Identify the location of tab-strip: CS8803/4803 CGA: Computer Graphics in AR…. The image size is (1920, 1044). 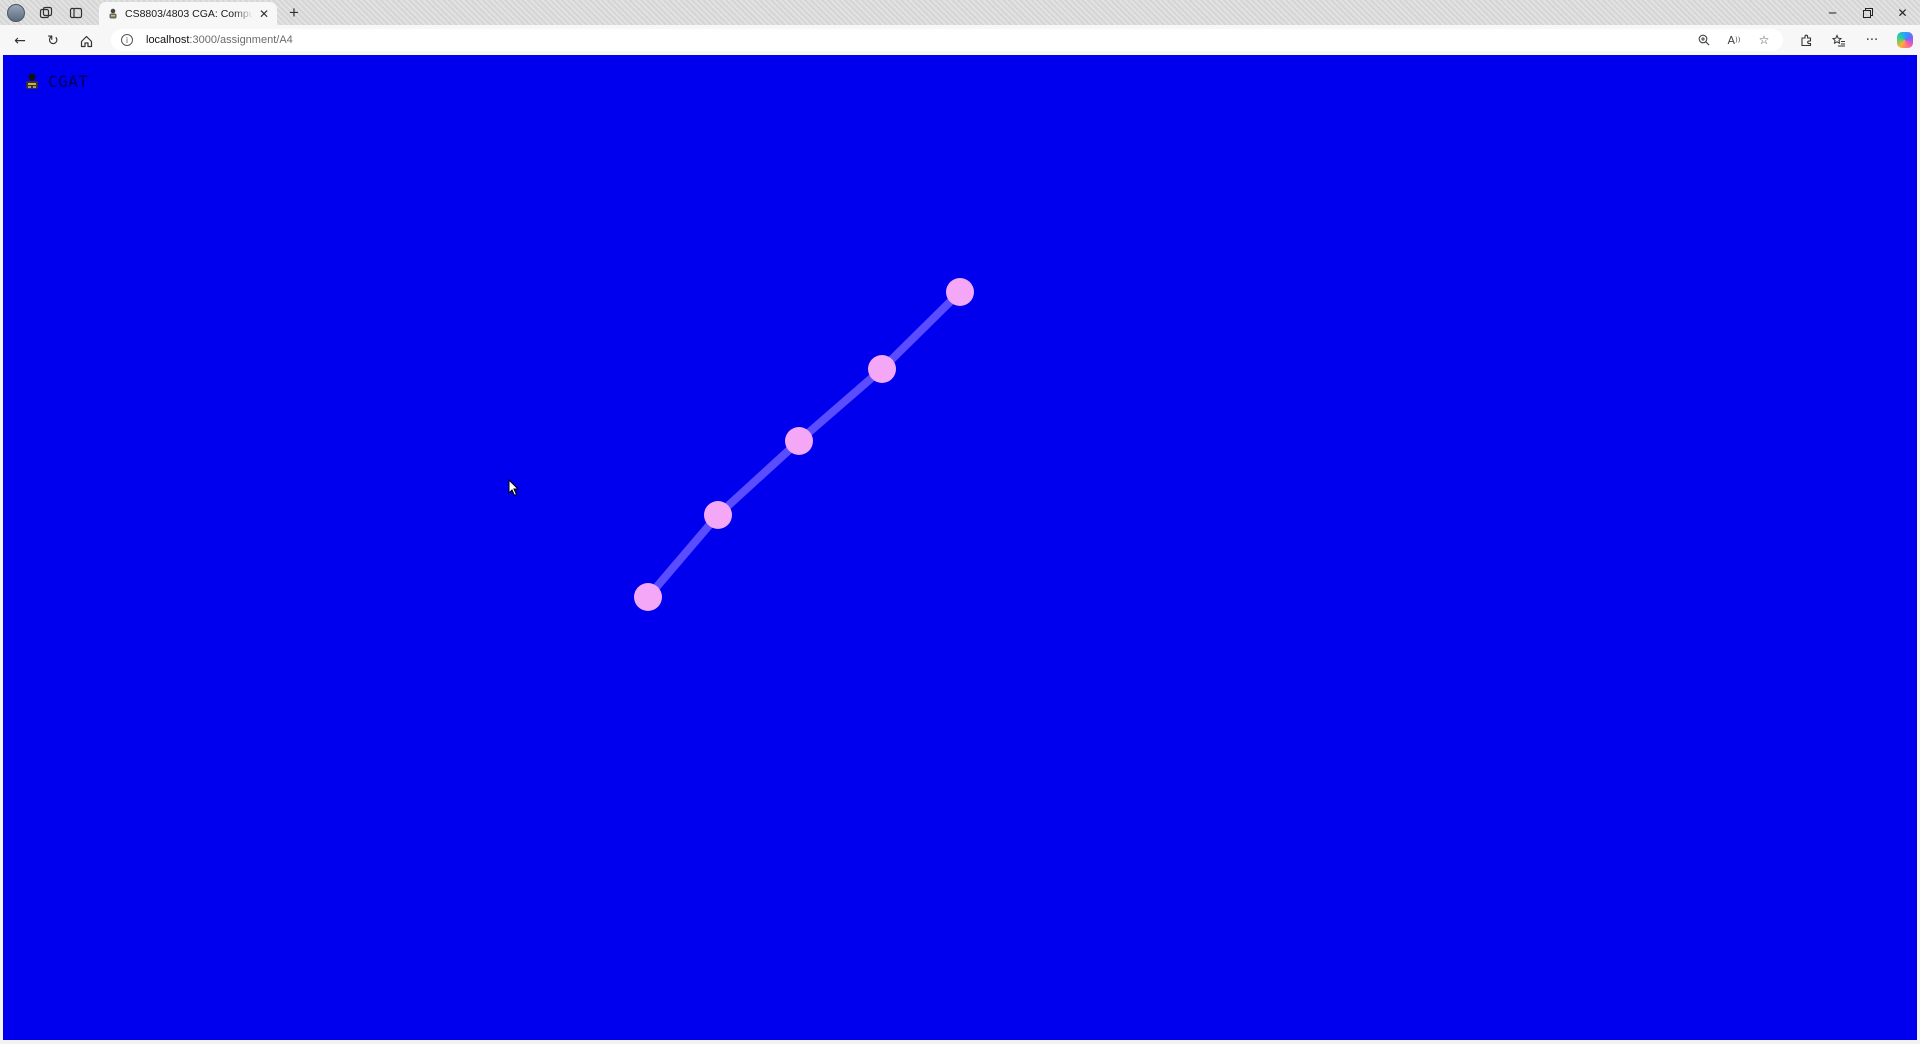
(960, 12).